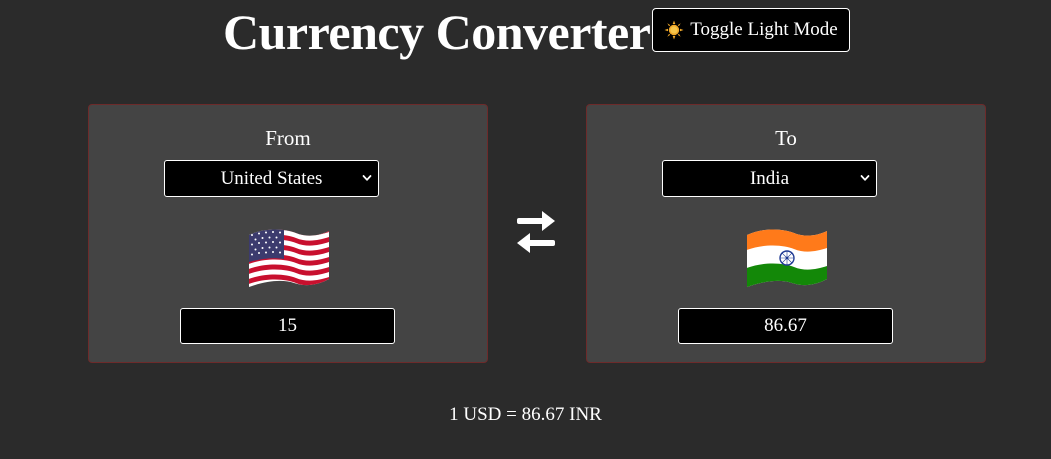 This screenshot has height=459, width=1051. I want to click on to-country-value: India, so click(769, 178).